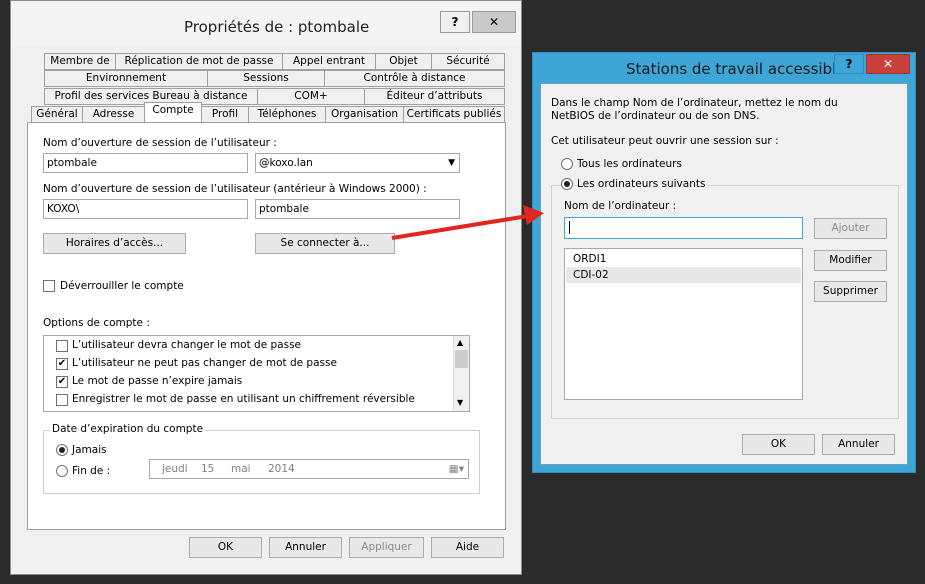 Image resolution: width=925 pixels, height=584 pixels. I want to click on annotation-arrow, so click(467, 222).